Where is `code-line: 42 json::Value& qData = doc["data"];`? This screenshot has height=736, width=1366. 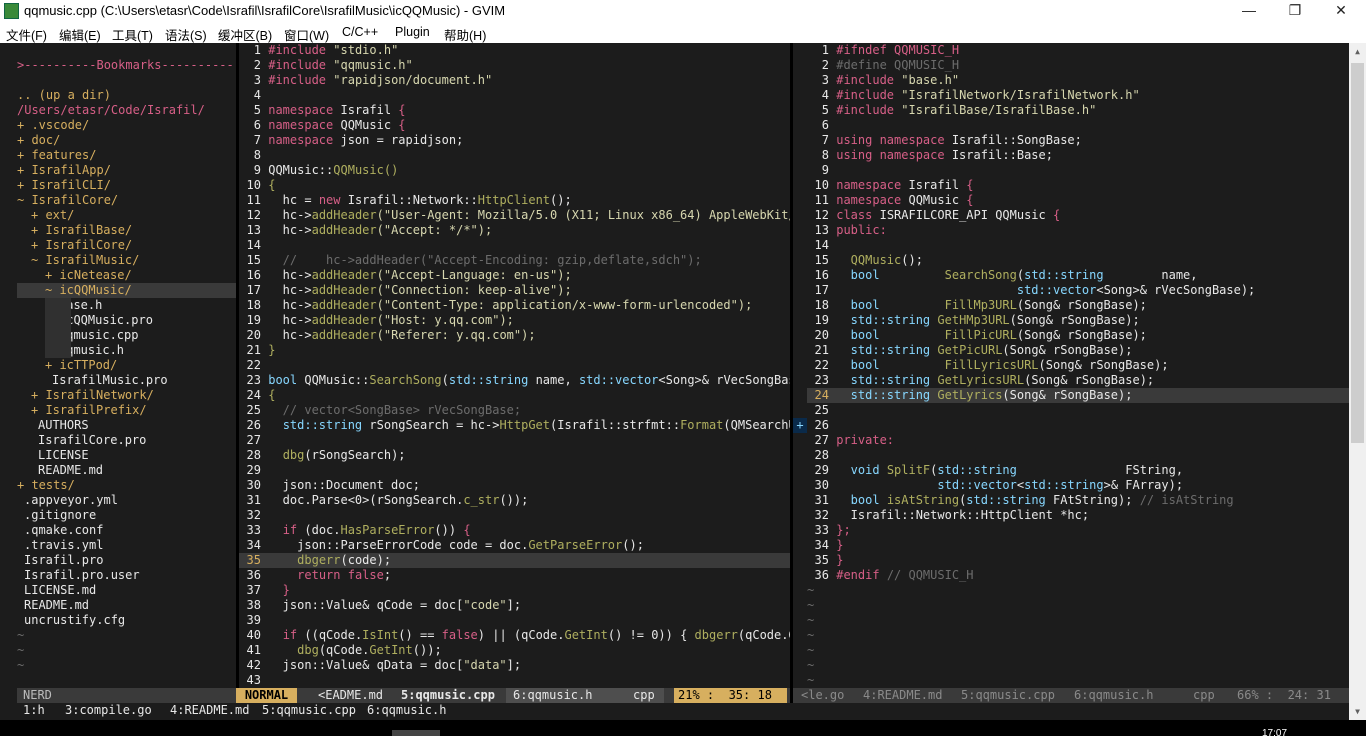
code-line: 42 json::Value& qData = doc["data"]; is located at coordinates (514, 665).